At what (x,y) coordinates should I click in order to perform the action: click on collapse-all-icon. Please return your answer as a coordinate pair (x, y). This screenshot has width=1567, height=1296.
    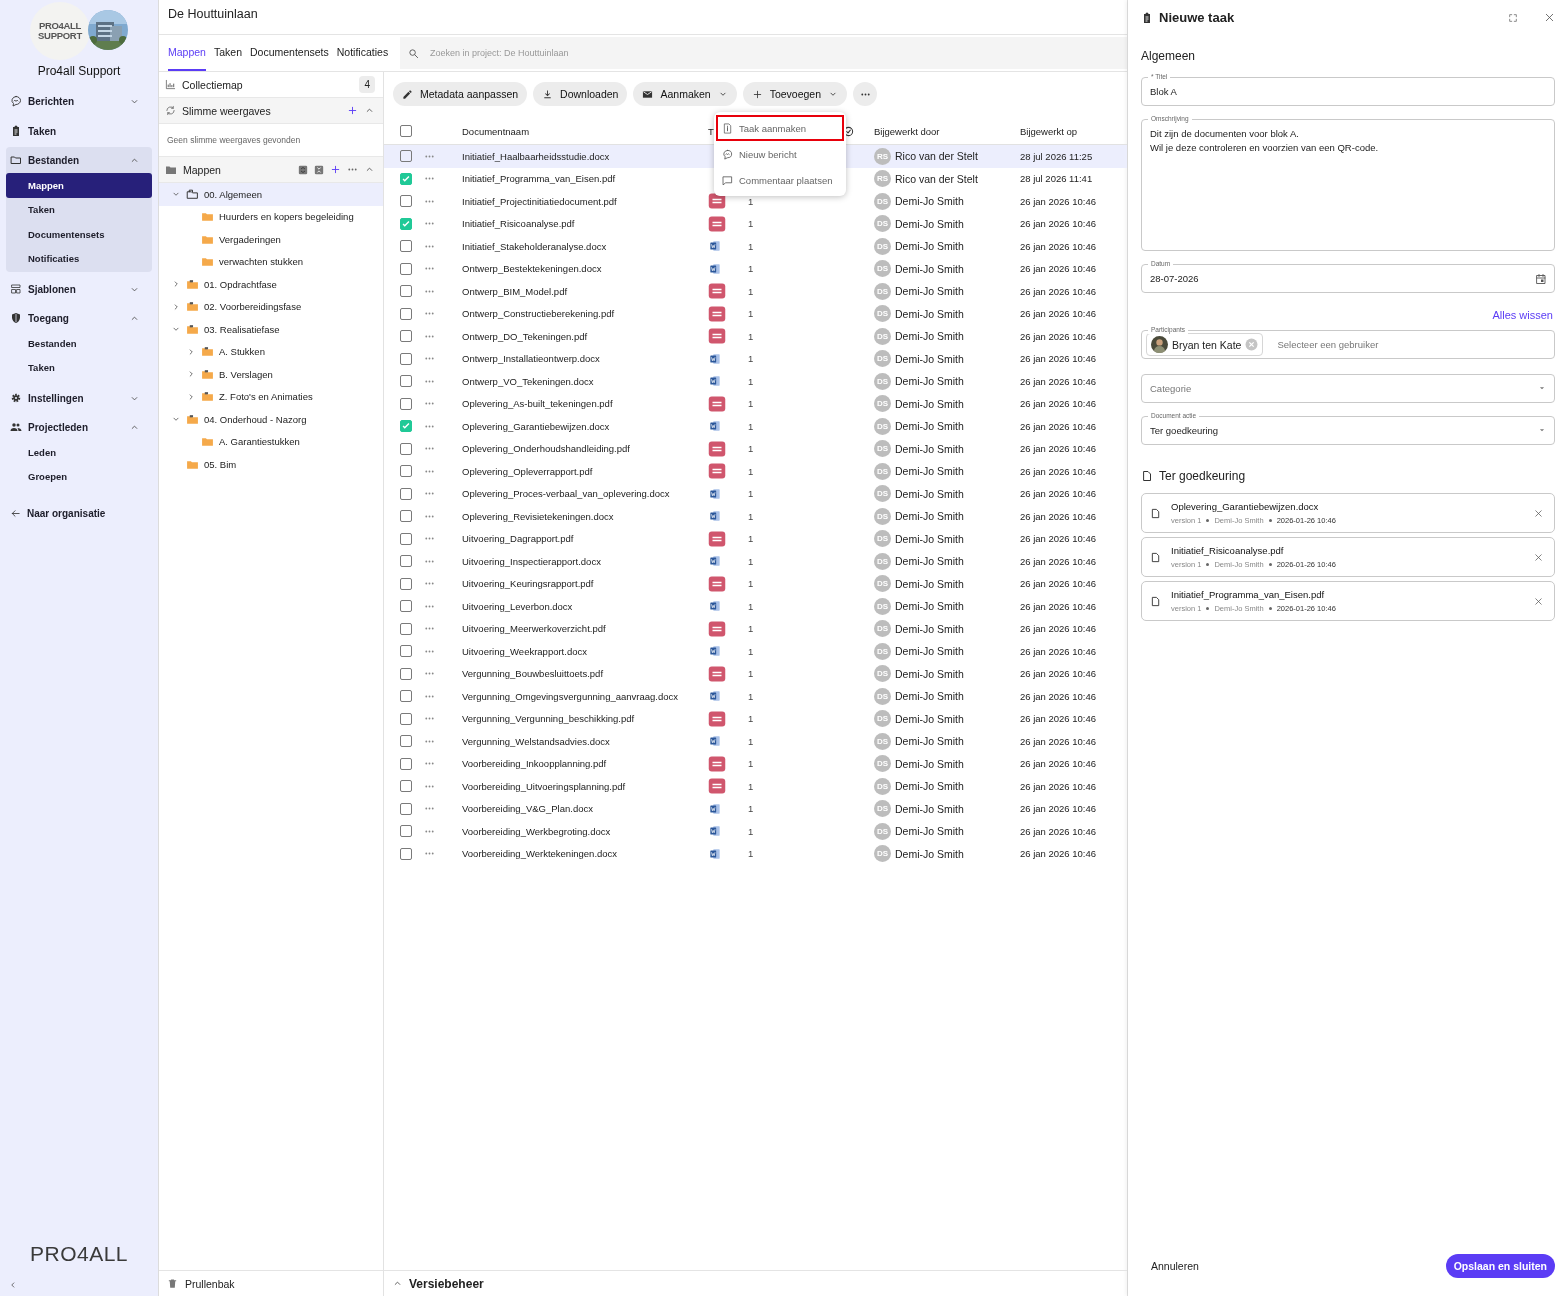
    Looking at the image, I should click on (303, 169).